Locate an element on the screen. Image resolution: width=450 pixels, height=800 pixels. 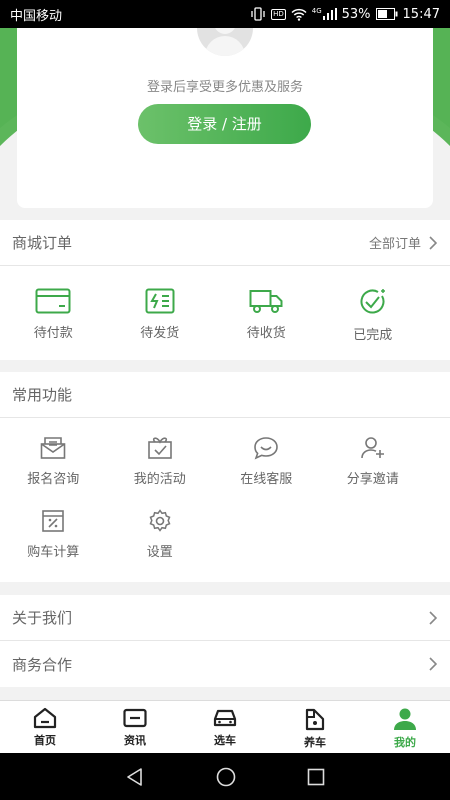
tab-label: 养车 is located at coordinates (315, 742).